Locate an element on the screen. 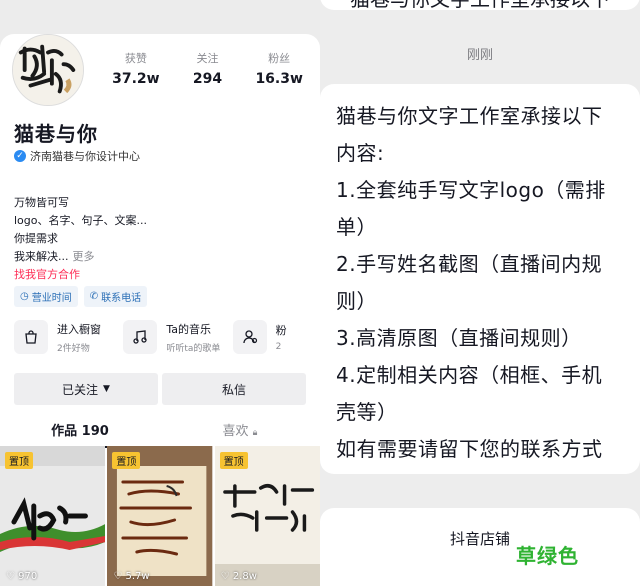 The image size is (640, 586). people-icon is located at coordinates (249, 337).